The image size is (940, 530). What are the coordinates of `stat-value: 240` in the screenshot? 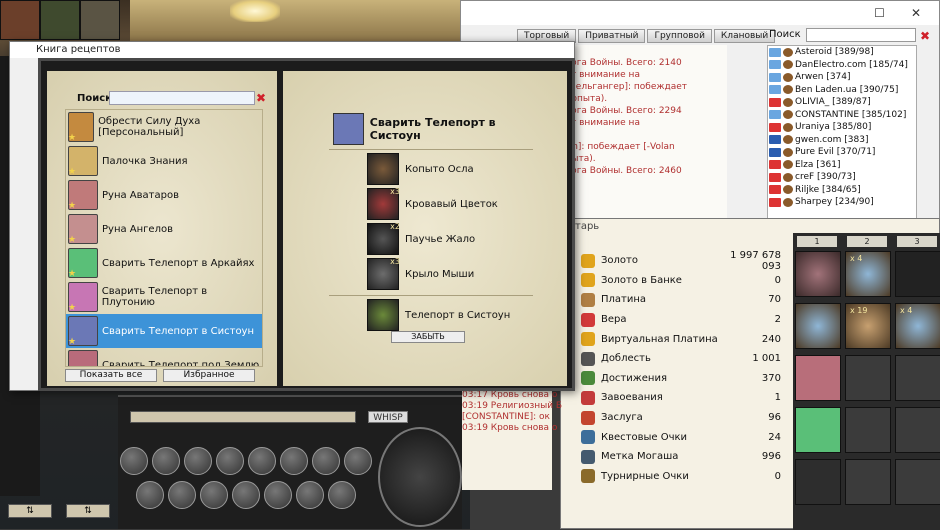 It's located at (771, 339).